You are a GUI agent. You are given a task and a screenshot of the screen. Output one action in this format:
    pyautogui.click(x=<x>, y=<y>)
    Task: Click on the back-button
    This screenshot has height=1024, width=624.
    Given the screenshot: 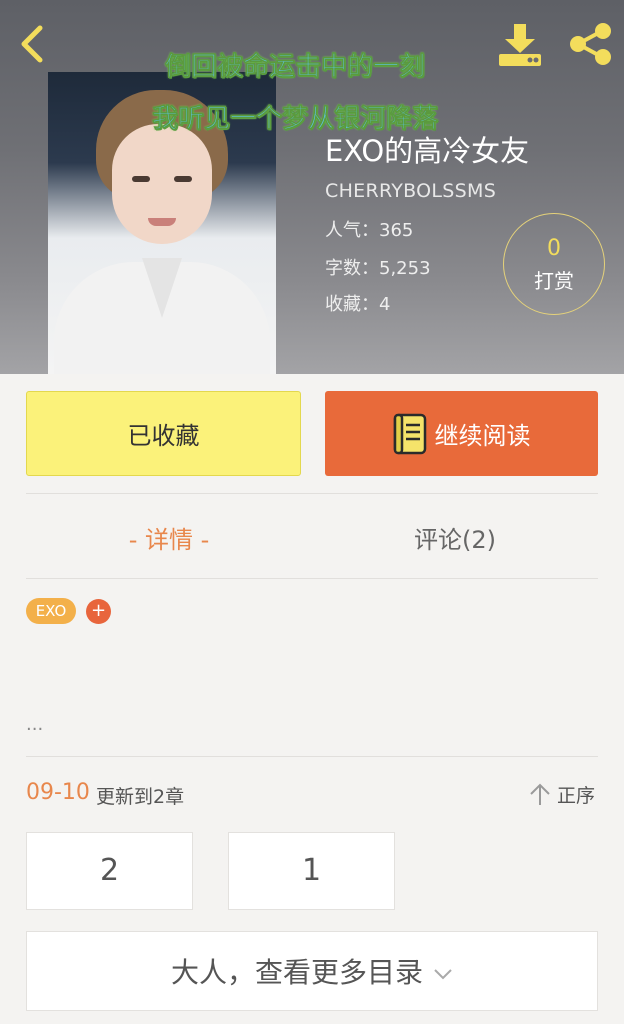 What is the action you would take?
    pyautogui.click(x=34, y=44)
    